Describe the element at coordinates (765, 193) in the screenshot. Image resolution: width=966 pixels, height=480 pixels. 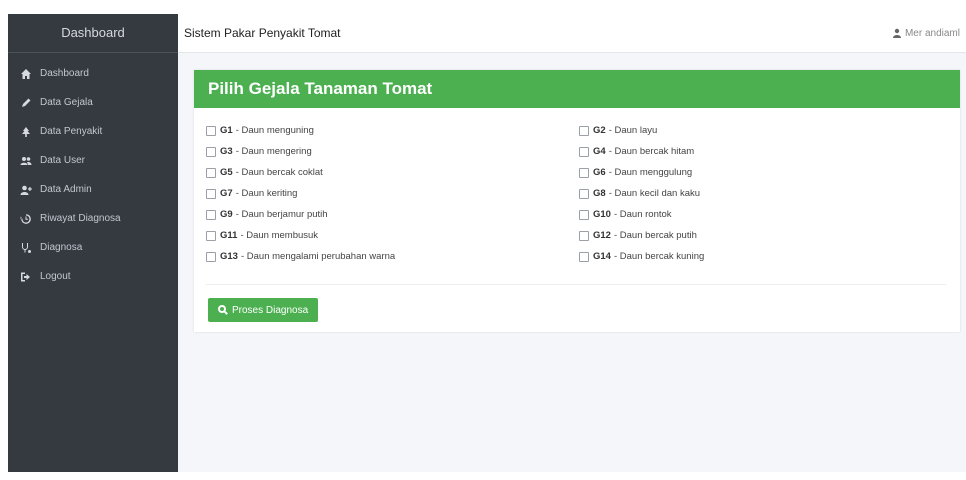
I see `symptom-option-g8: G8- Daun kecil dan kaku` at that location.